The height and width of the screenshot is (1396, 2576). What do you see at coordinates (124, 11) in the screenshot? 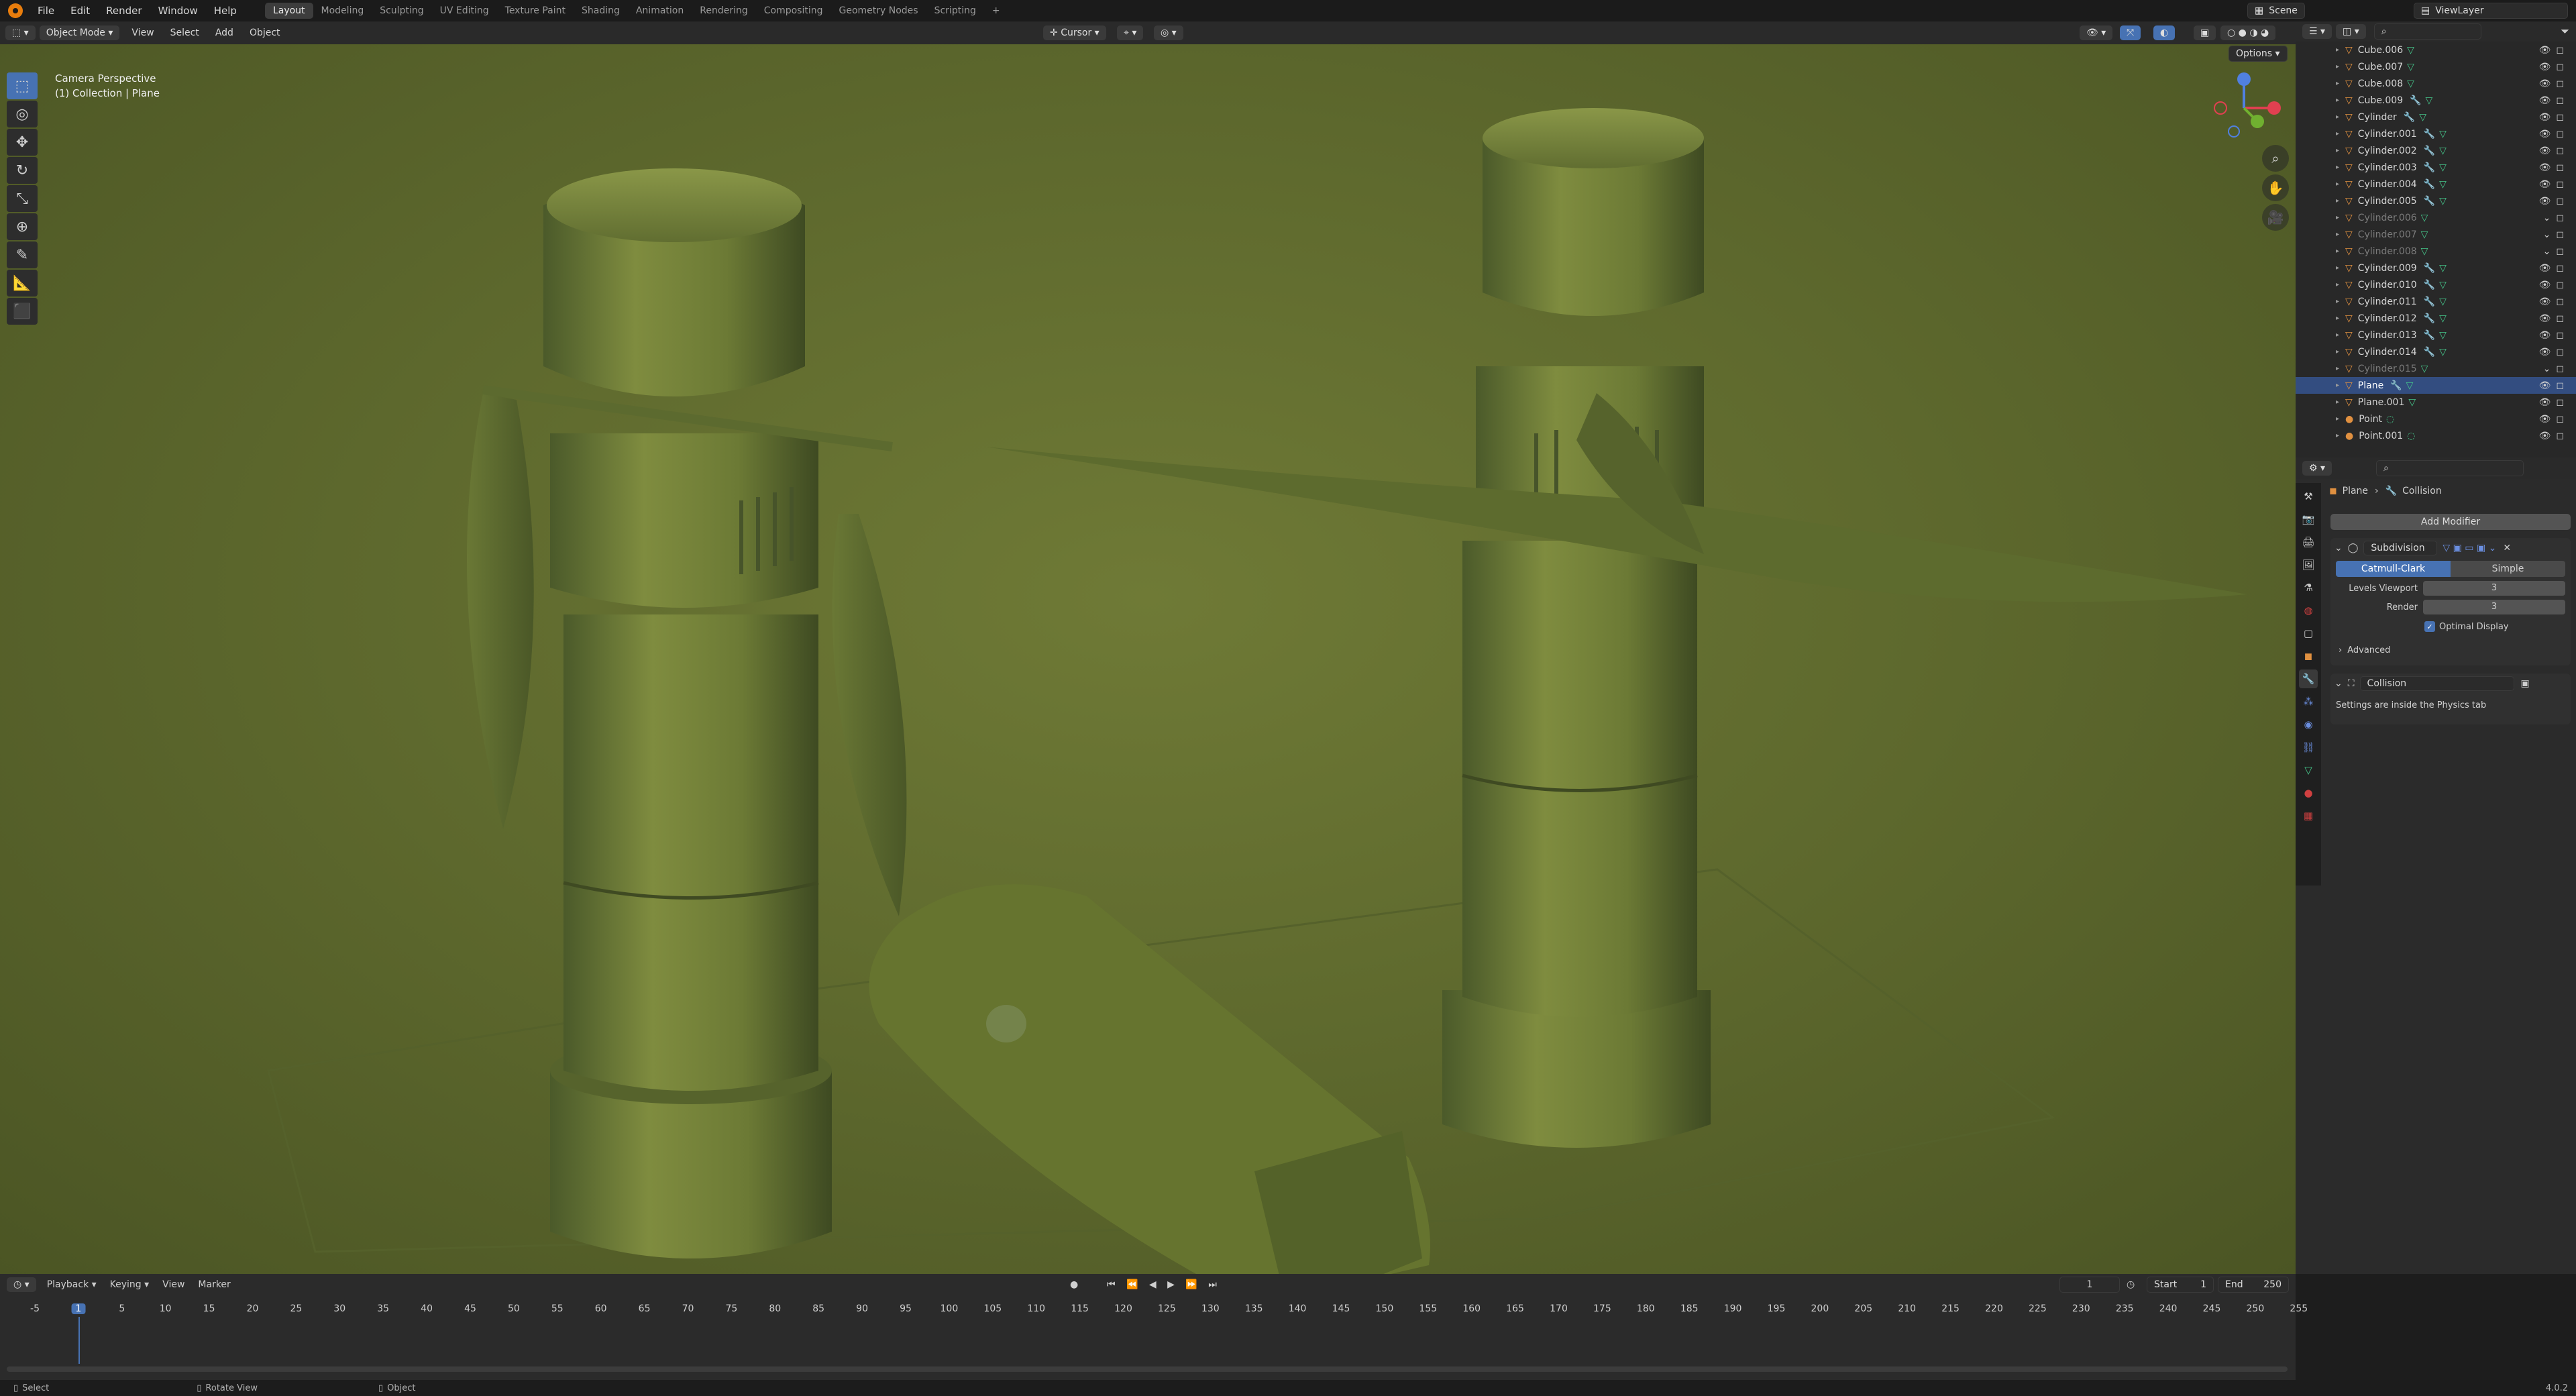
I see `menu-render: Render` at bounding box center [124, 11].